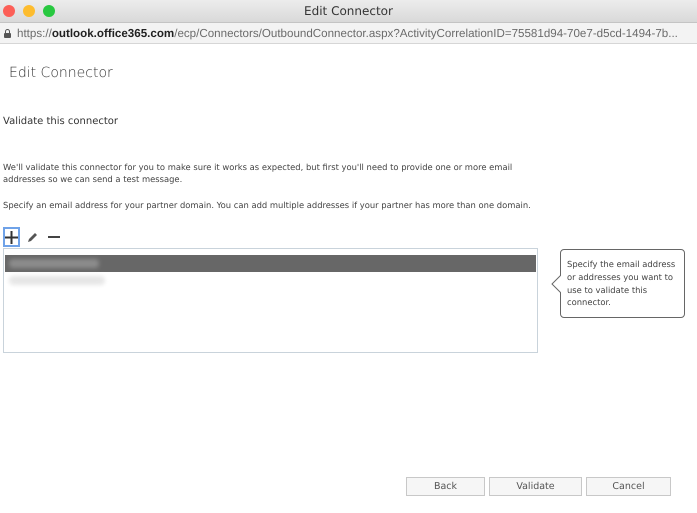 This screenshot has width=697, height=513. I want to click on pencil-icon, so click(32, 237).